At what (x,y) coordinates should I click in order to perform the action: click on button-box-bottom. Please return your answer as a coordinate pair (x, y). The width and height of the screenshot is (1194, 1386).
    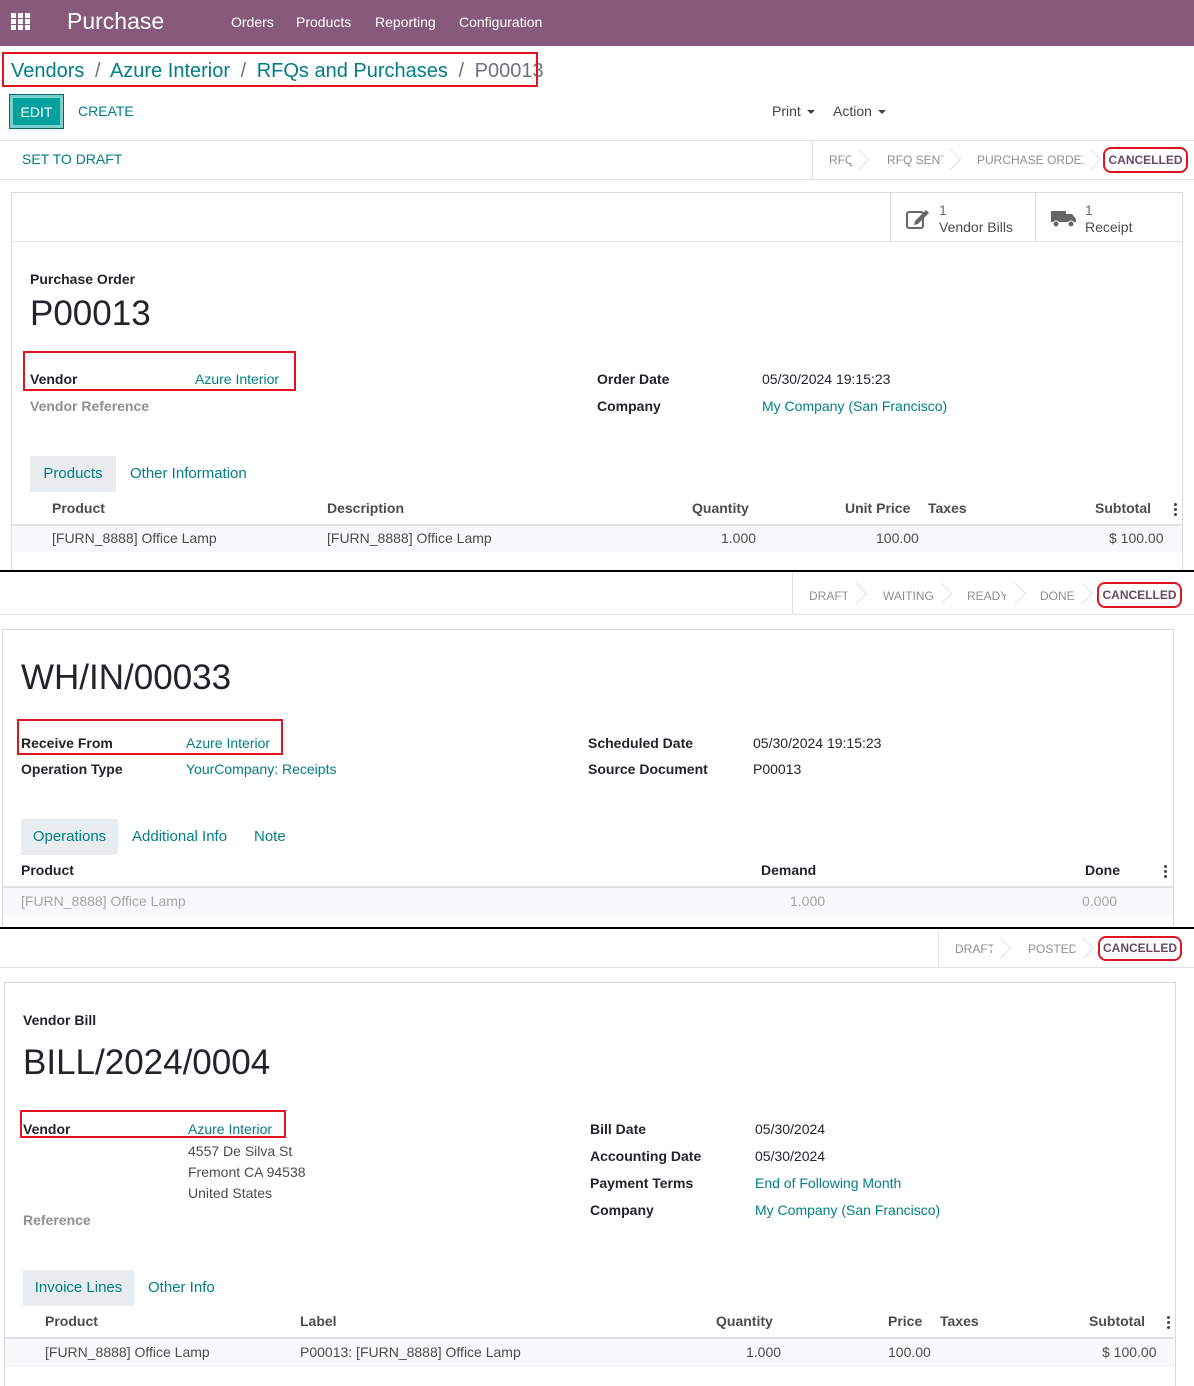
    Looking at the image, I should click on (597, 241).